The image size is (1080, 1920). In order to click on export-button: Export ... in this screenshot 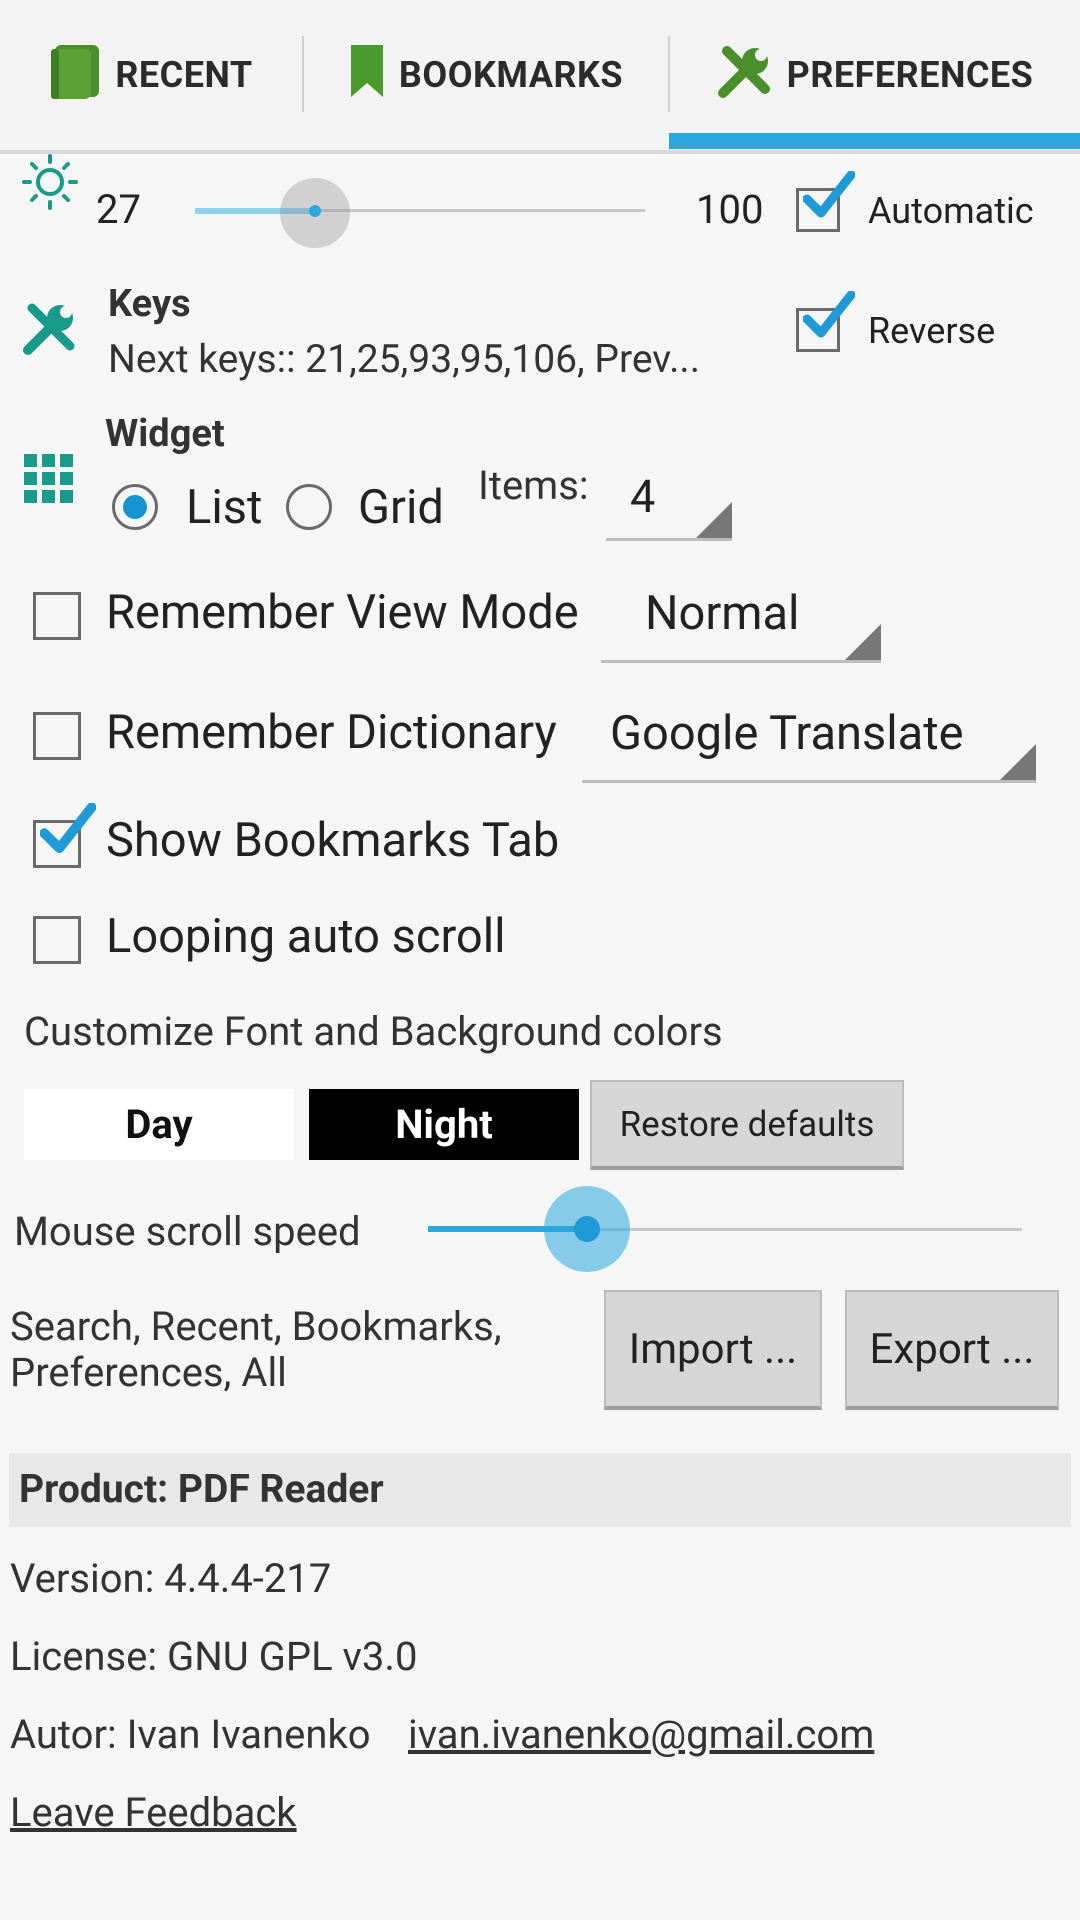, I will do `click(952, 1350)`.